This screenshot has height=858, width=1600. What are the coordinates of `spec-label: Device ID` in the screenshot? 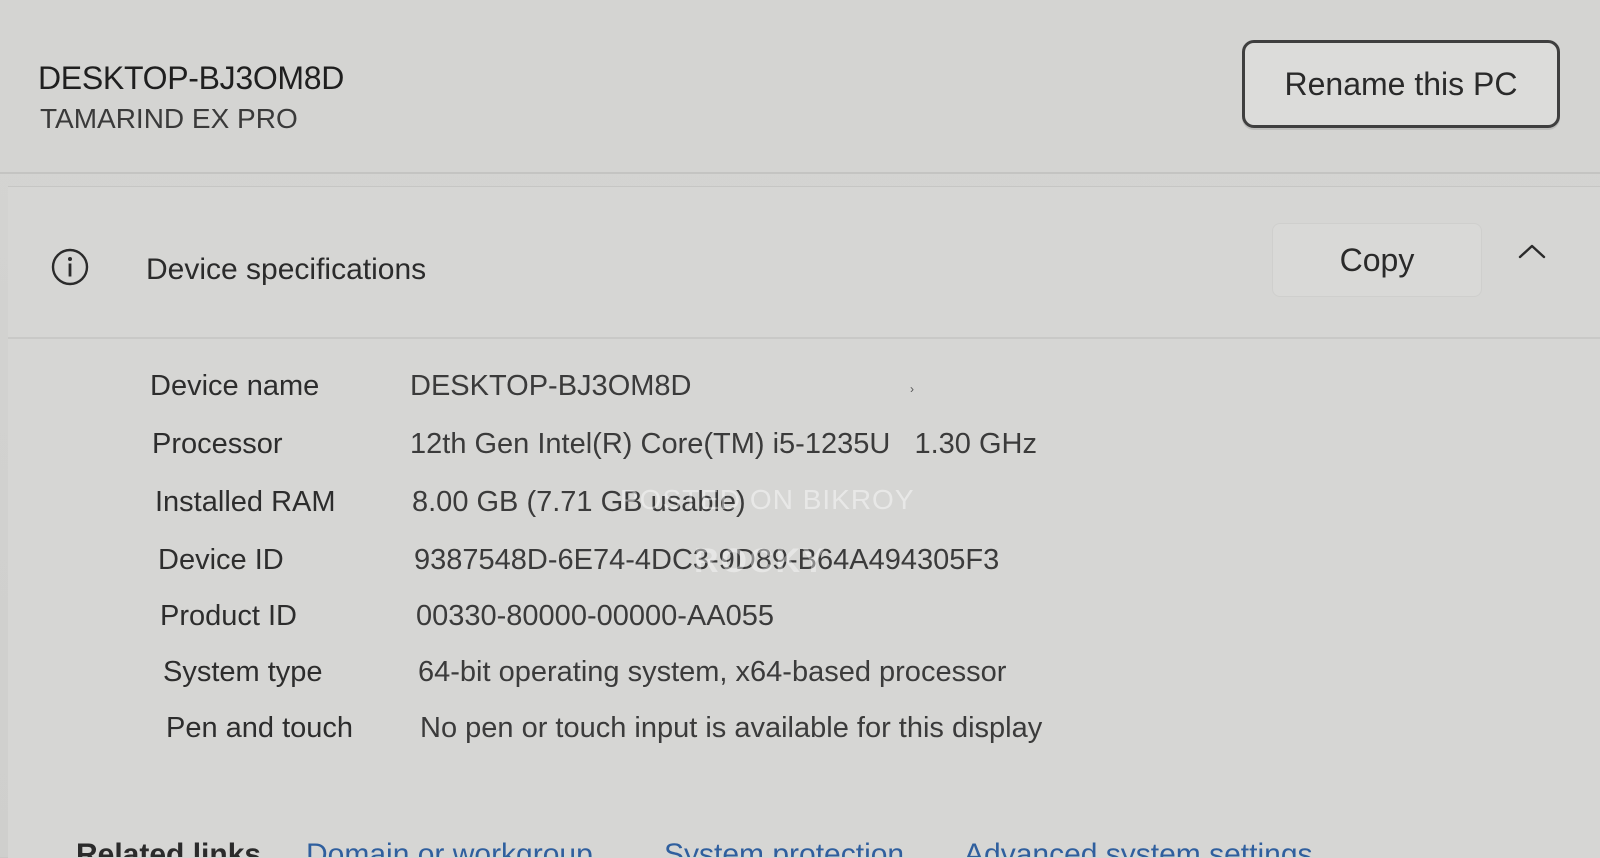 It's located at (221, 560).